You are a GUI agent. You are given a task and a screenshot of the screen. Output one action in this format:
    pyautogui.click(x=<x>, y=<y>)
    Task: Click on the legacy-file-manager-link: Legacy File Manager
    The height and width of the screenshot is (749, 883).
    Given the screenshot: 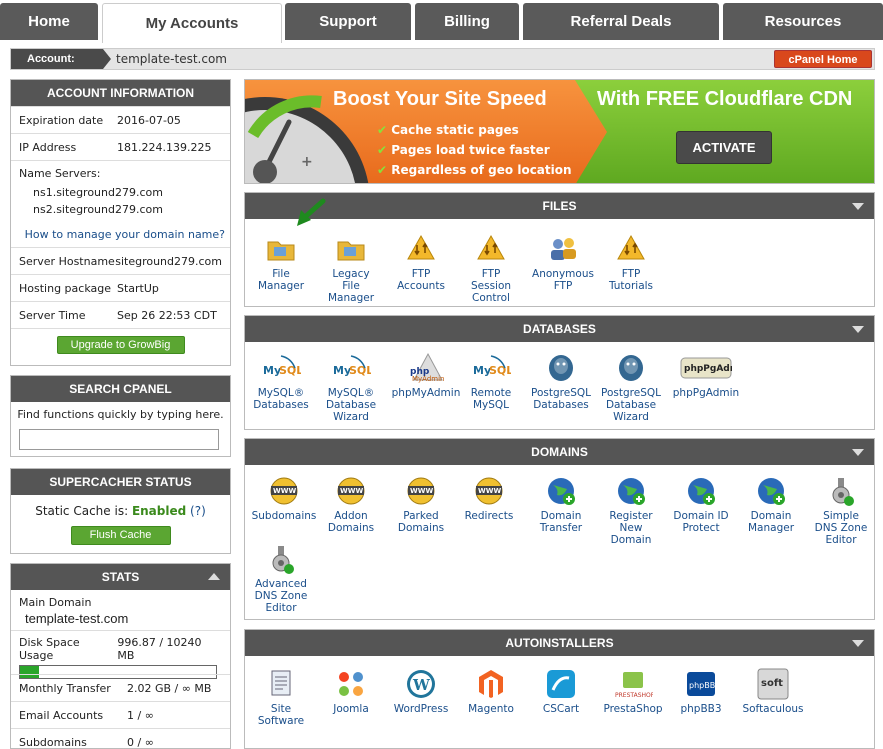 What is the action you would take?
    pyautogui.click(x=351, y=268)
    